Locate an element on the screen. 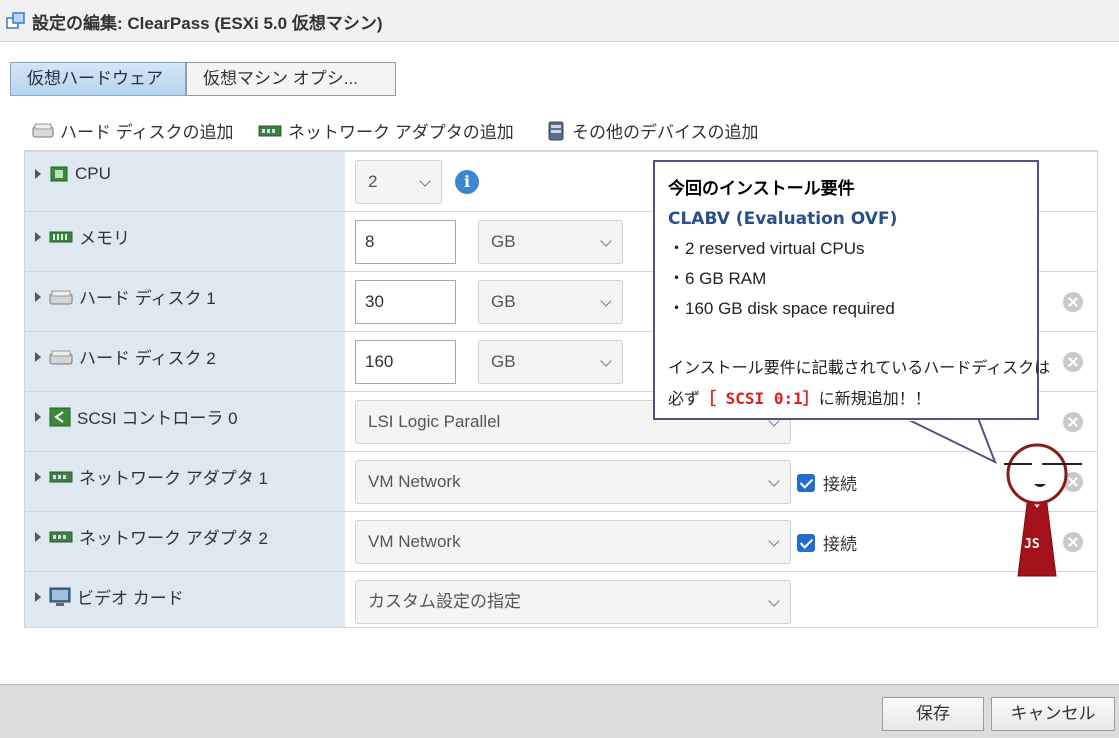 Image resolution: width=1119 pixels, height=738 pixels. hard-disk-1-size-input: 30 is located at coordinates (405, 302).